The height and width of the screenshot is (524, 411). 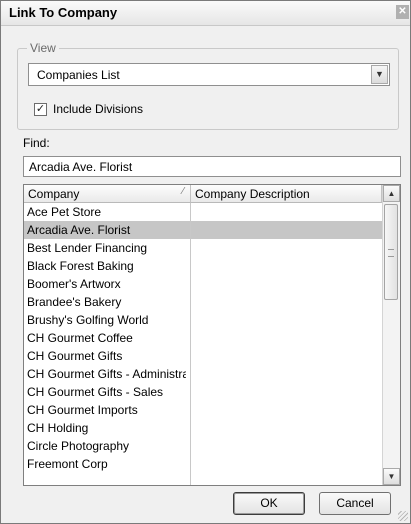 What do you see at coordinates (252, 194) in the screenshot?
I see `column-header-description-label: Company Description` at bounding box center [252, 194].